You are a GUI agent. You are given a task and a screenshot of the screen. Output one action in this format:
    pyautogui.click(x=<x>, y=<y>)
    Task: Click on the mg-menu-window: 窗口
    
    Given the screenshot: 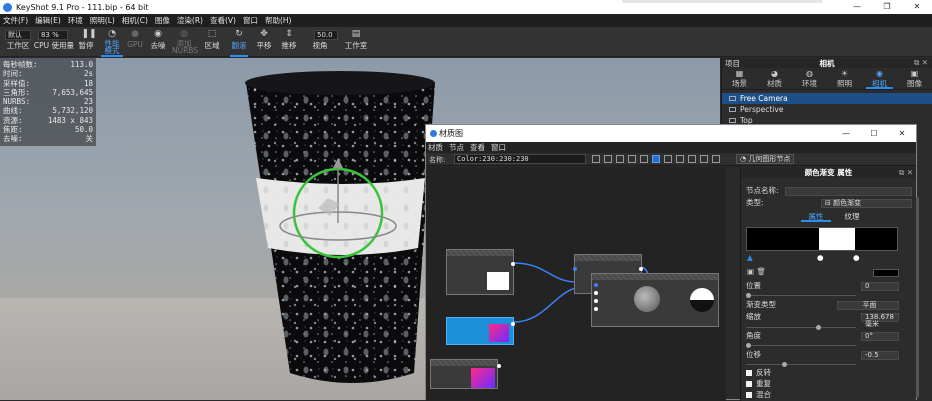 What is the action you would take?
    pyautogui.click(x=498, y=147)
    